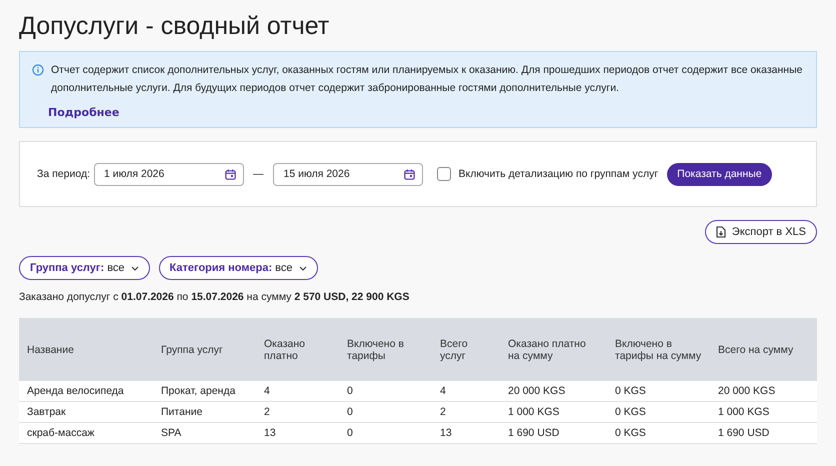  I want to click on column-header: Группа услуг, so click(204, 349).